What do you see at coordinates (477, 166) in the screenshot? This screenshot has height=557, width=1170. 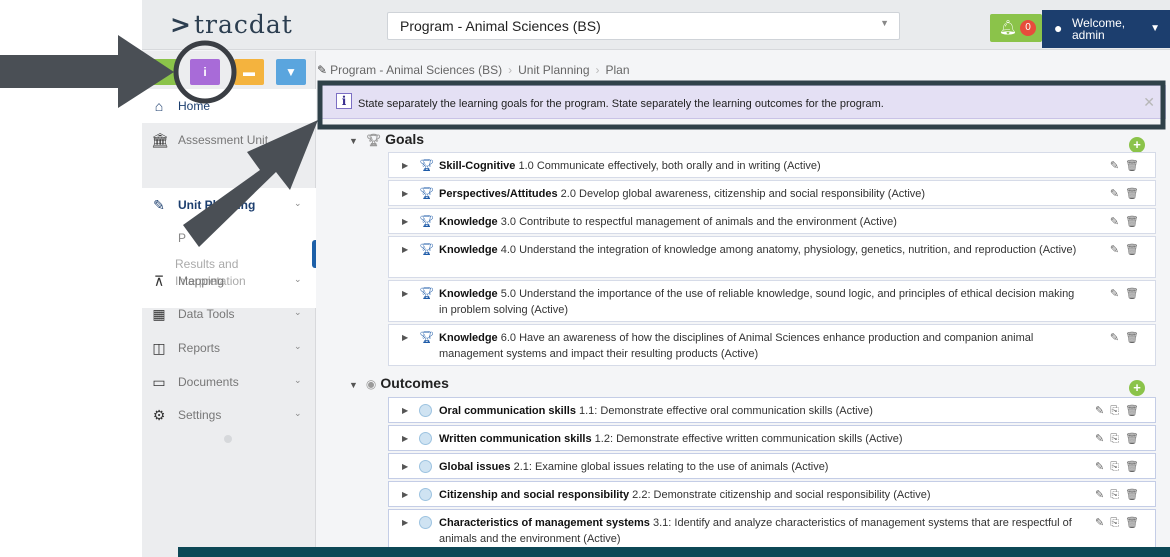 I see `goal-name: Skill-Cognitive` at bounding box center [477, 166].